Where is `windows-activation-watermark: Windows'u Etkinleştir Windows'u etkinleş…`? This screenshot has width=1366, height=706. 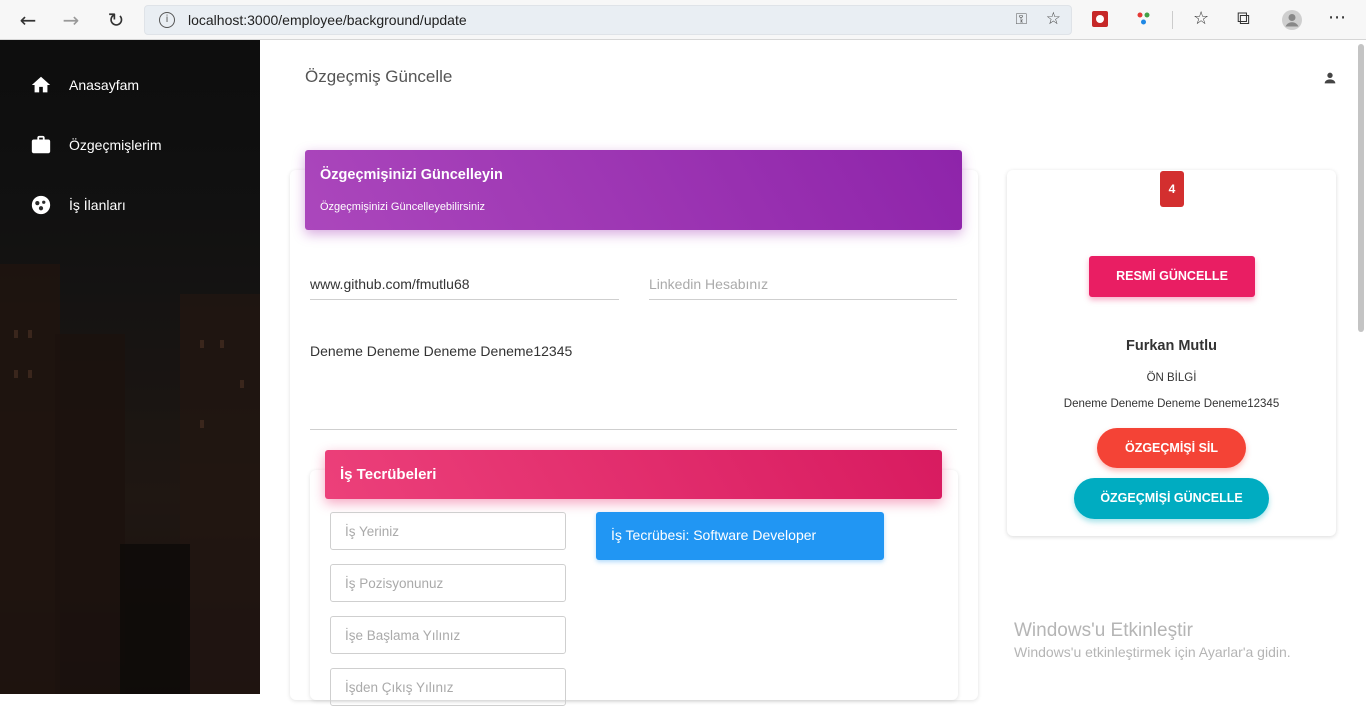
windows-activation-watermark: Windows'u Etkinleştir Windows'u etkinleş… is located at coordinates (1152, 640).